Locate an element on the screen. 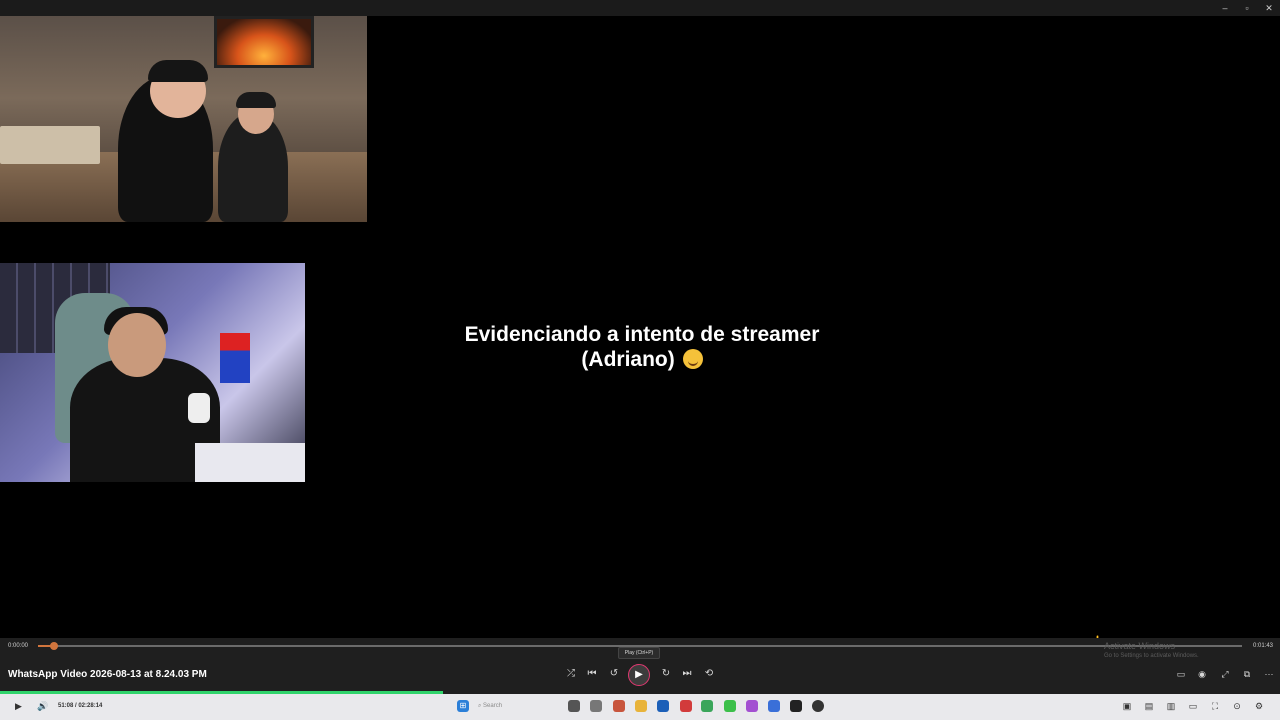  miniplayer-icon: ⧉ is located at coordinates (1247, 674).